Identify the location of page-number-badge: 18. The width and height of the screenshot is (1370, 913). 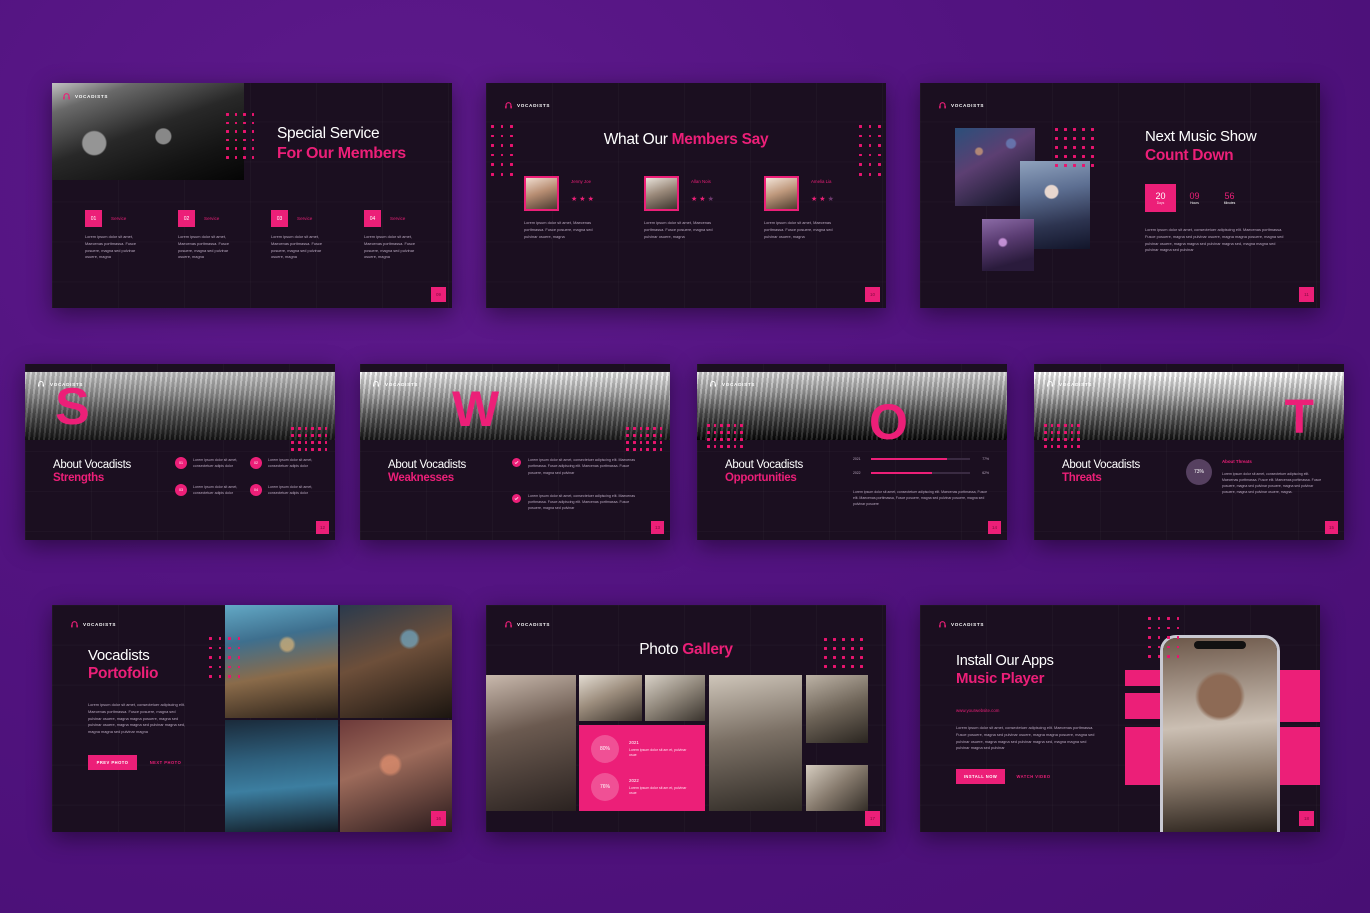
(1306, 818).